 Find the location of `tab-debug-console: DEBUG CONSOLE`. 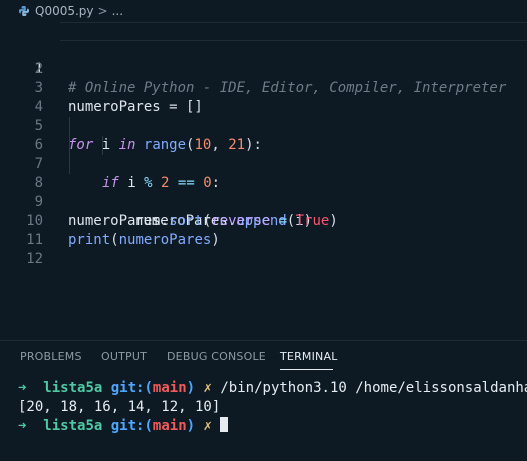

tab-debug-console: DEBUG CONSOLE is located at coordinates (216, 356).